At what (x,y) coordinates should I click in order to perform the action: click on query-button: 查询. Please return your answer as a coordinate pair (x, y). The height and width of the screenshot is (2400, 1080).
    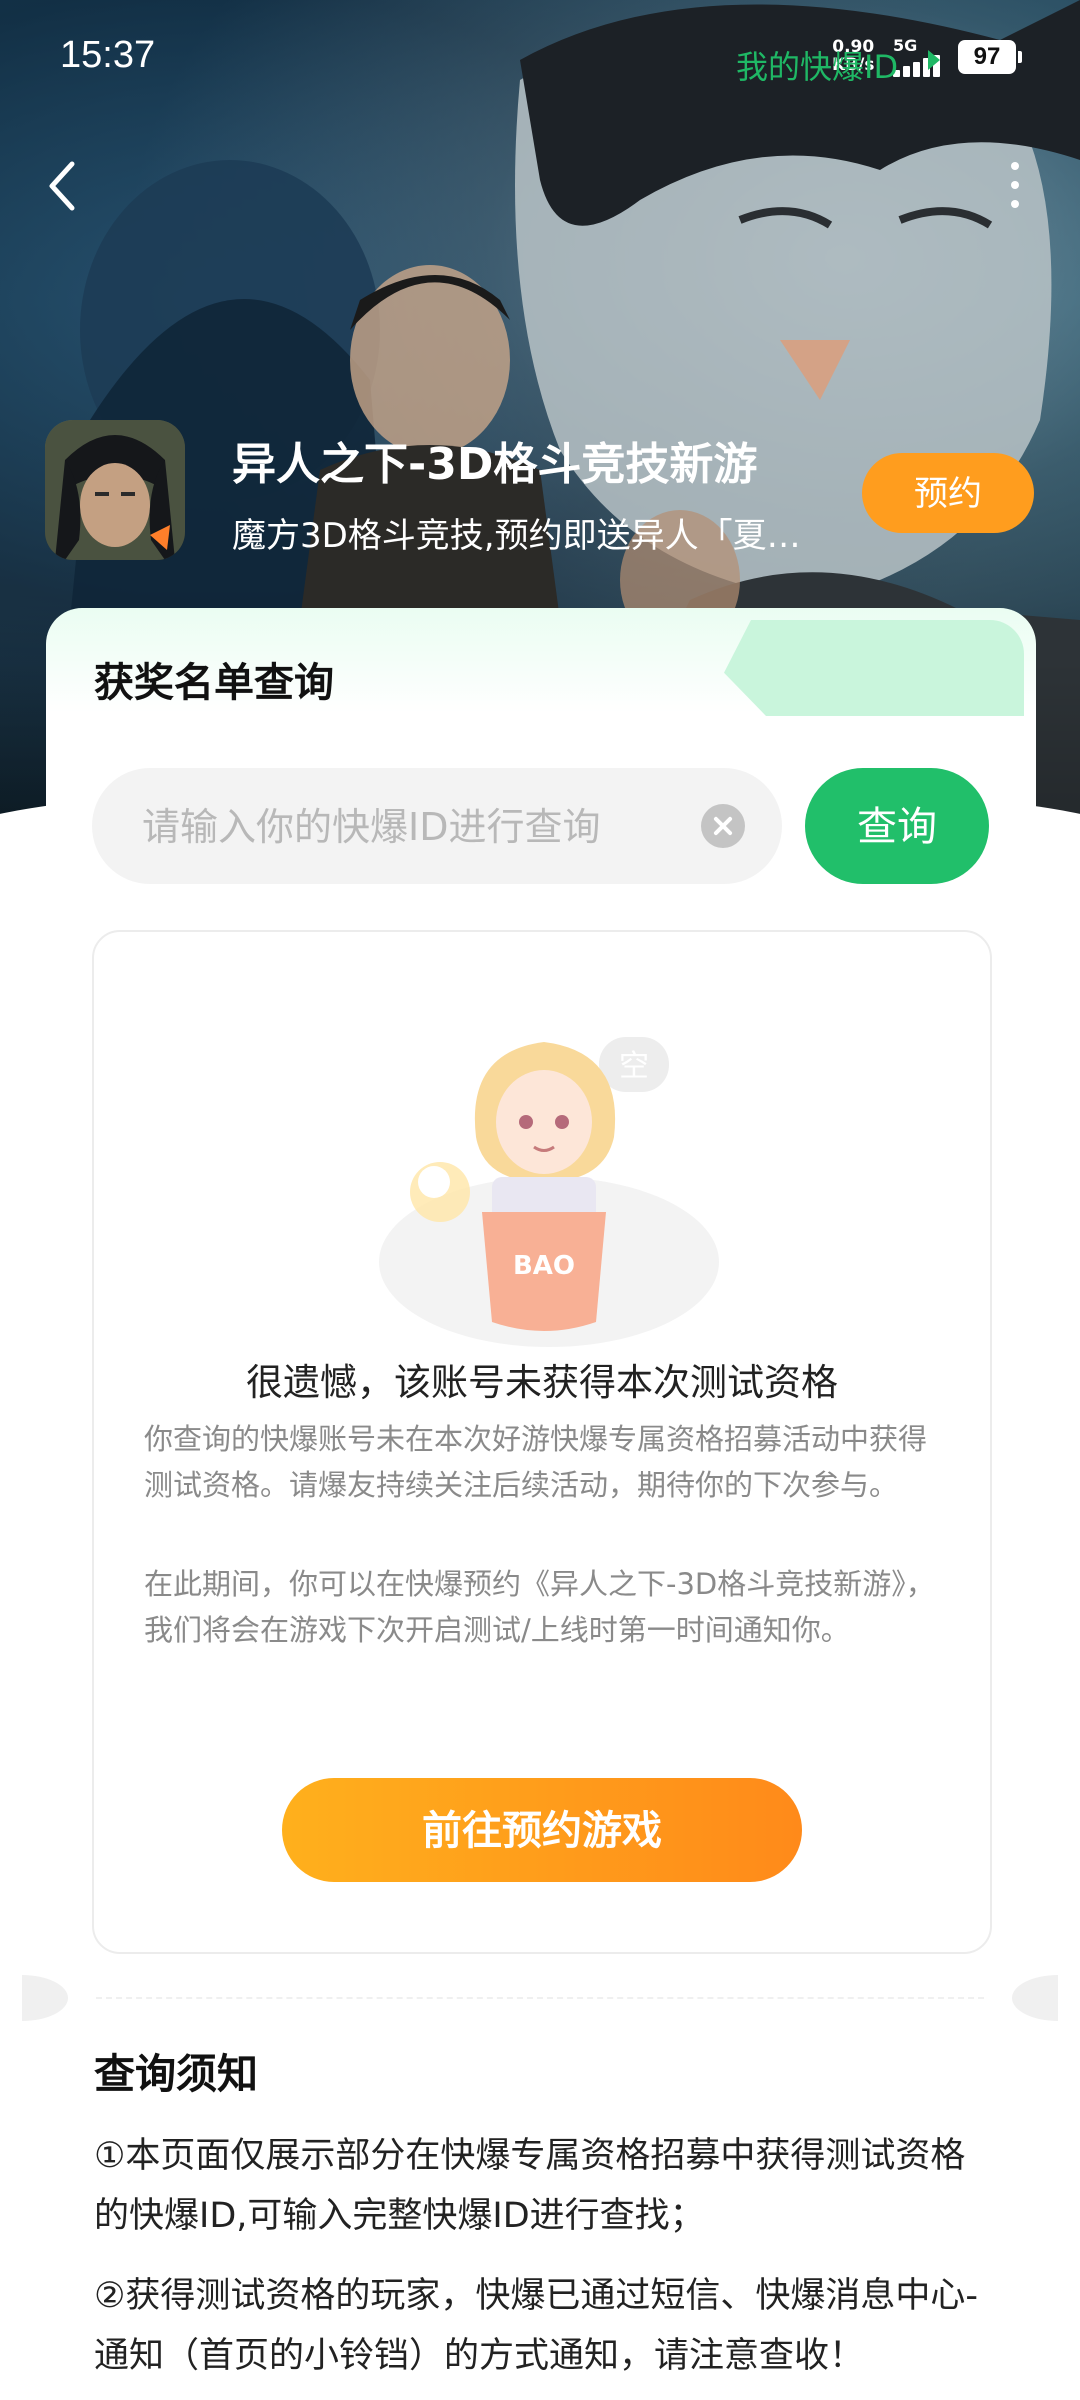
    Looking at the image, I should click on (897, 826).